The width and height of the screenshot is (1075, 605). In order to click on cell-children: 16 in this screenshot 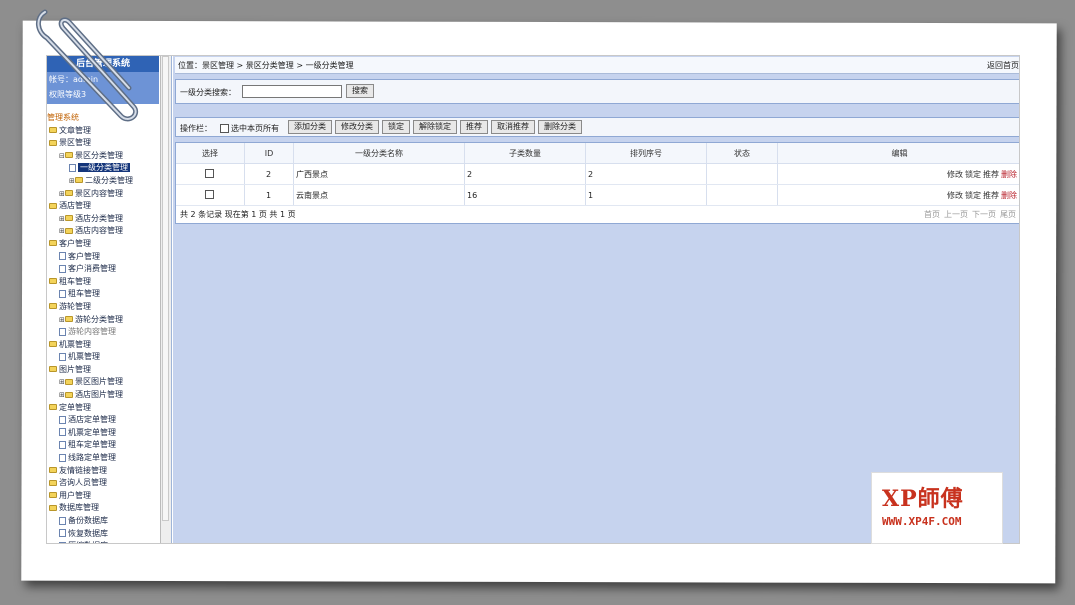, I will do `click(525, 195)`.